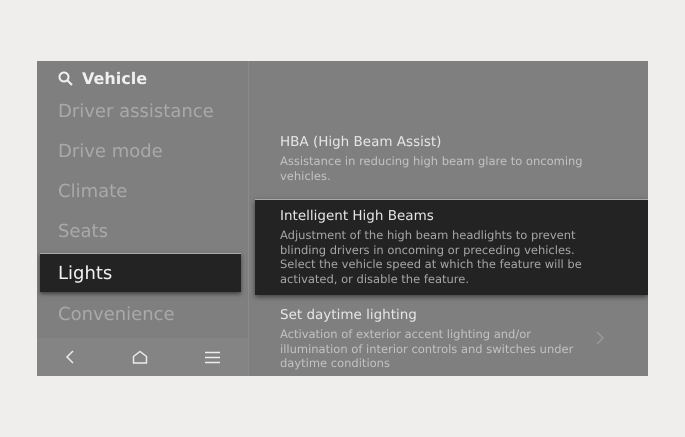  I want to click on back-icon, so click(70, 357).